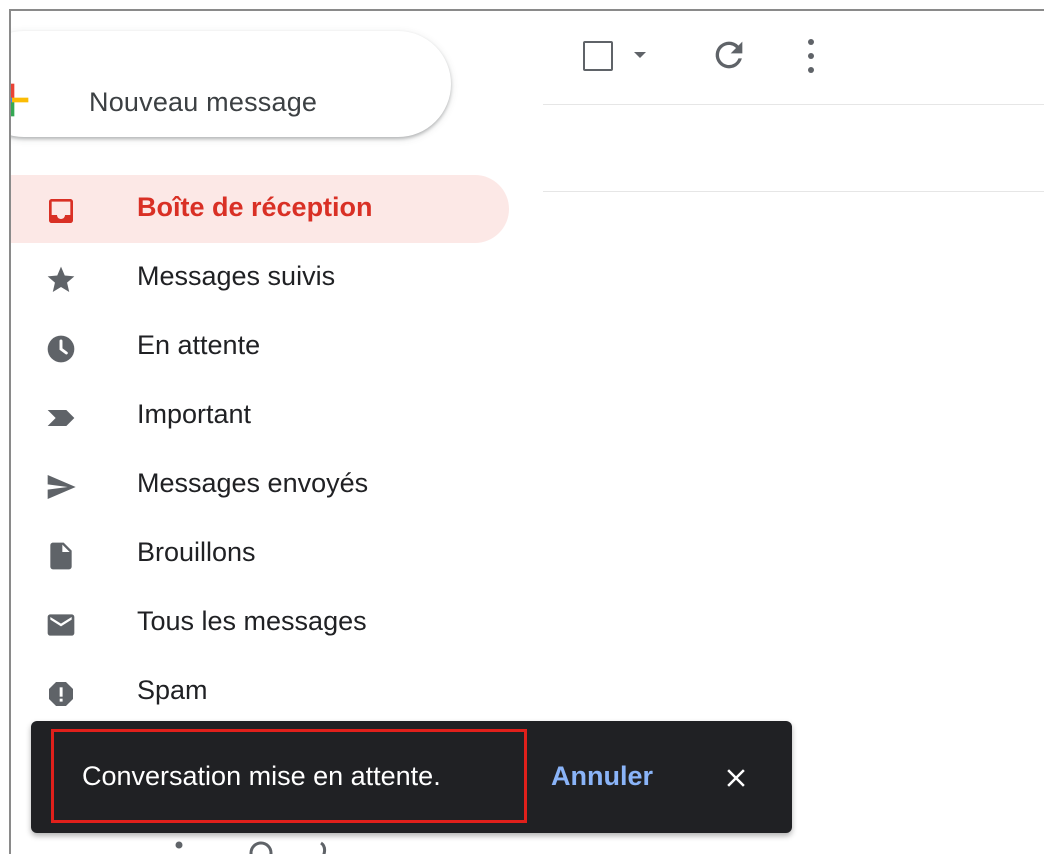 This screenshot has width=1044, height=854. I want to click on sidebar-item-inbox: Boîte de réception, so click(261, 209).